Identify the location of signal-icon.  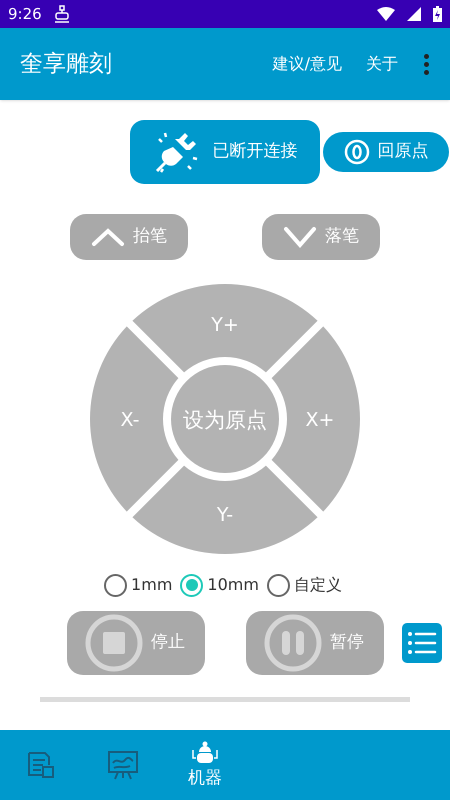
(414, 14).